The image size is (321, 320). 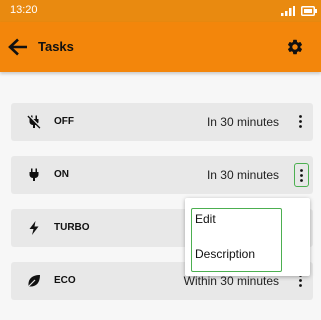 I want to click on page-title: Tasks, so click(x=56, y=46).